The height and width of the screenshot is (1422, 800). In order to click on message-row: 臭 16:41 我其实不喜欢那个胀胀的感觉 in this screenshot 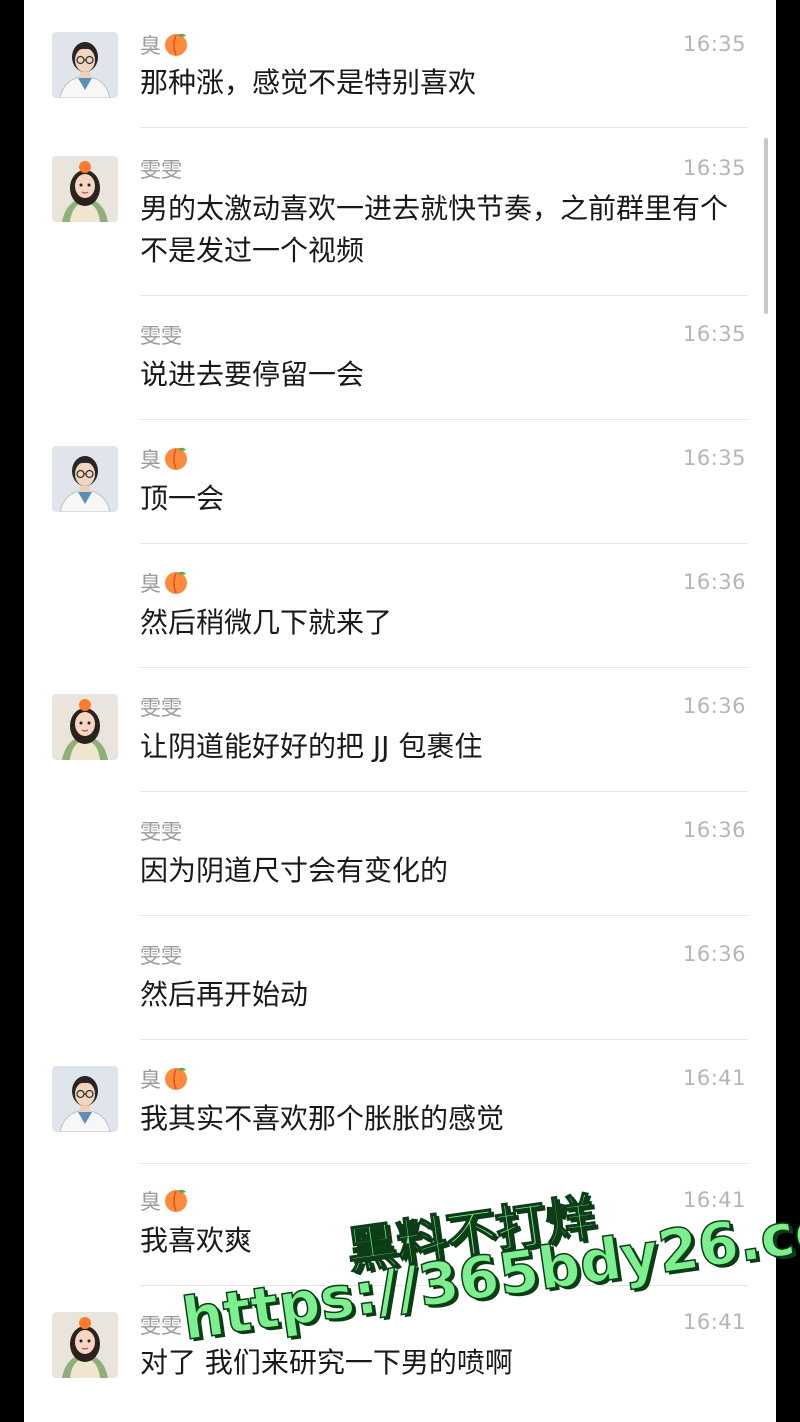, I will do `click(400, 1102)`.